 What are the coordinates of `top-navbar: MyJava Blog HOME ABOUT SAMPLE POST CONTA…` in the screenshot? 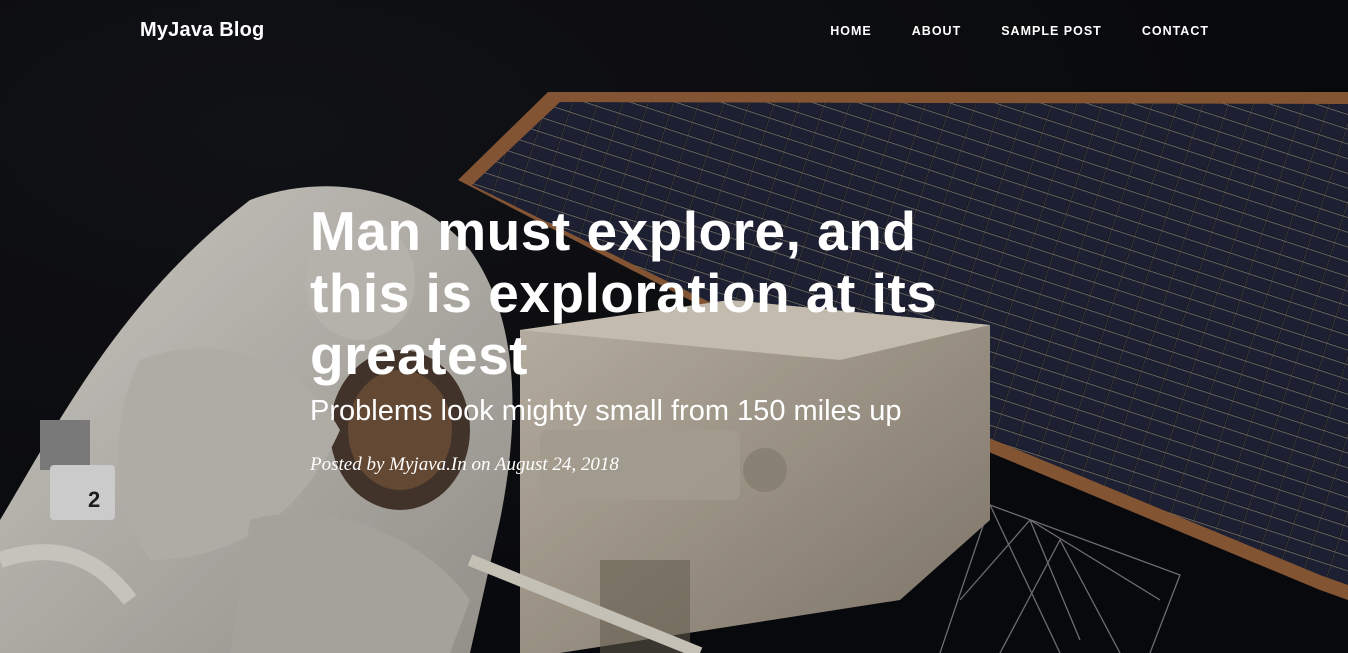 It's located at (674, 32).